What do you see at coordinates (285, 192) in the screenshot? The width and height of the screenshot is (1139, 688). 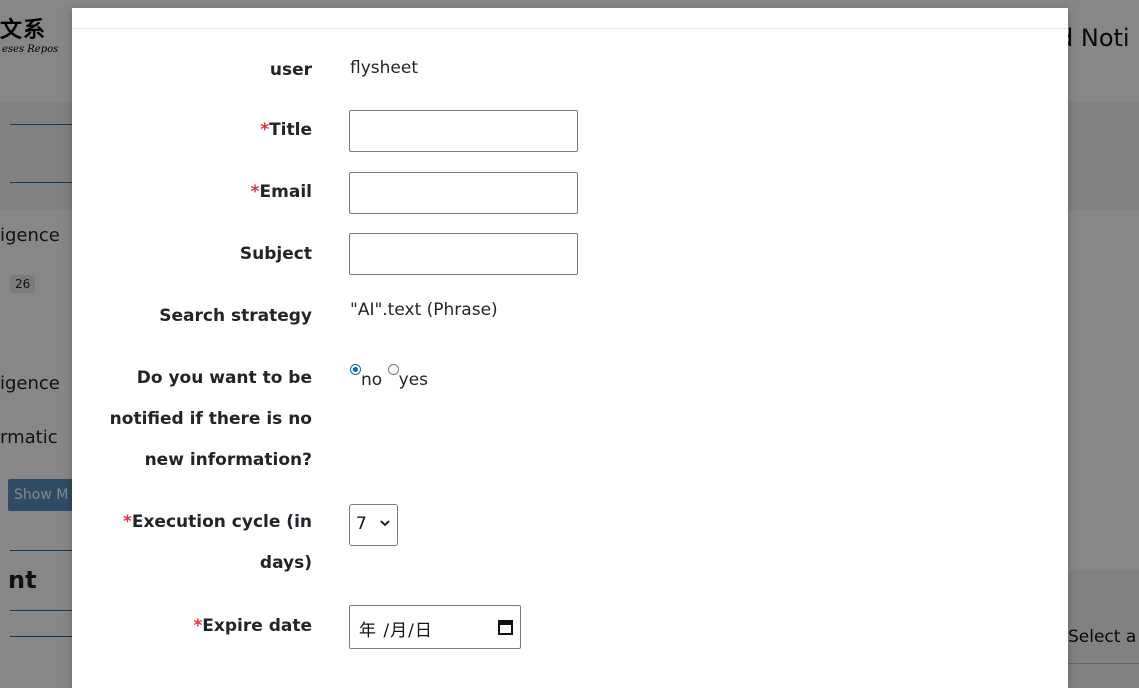 I see `email-label-text: Email` at bounding box center [285, 192].